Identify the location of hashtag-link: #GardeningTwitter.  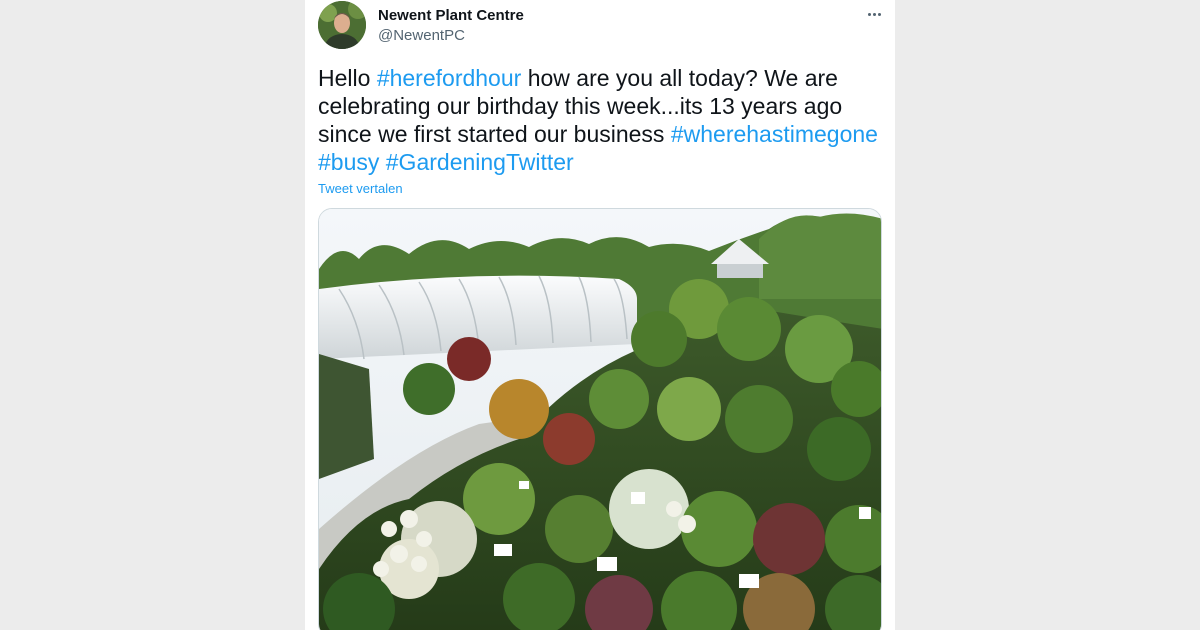
(480, 162).